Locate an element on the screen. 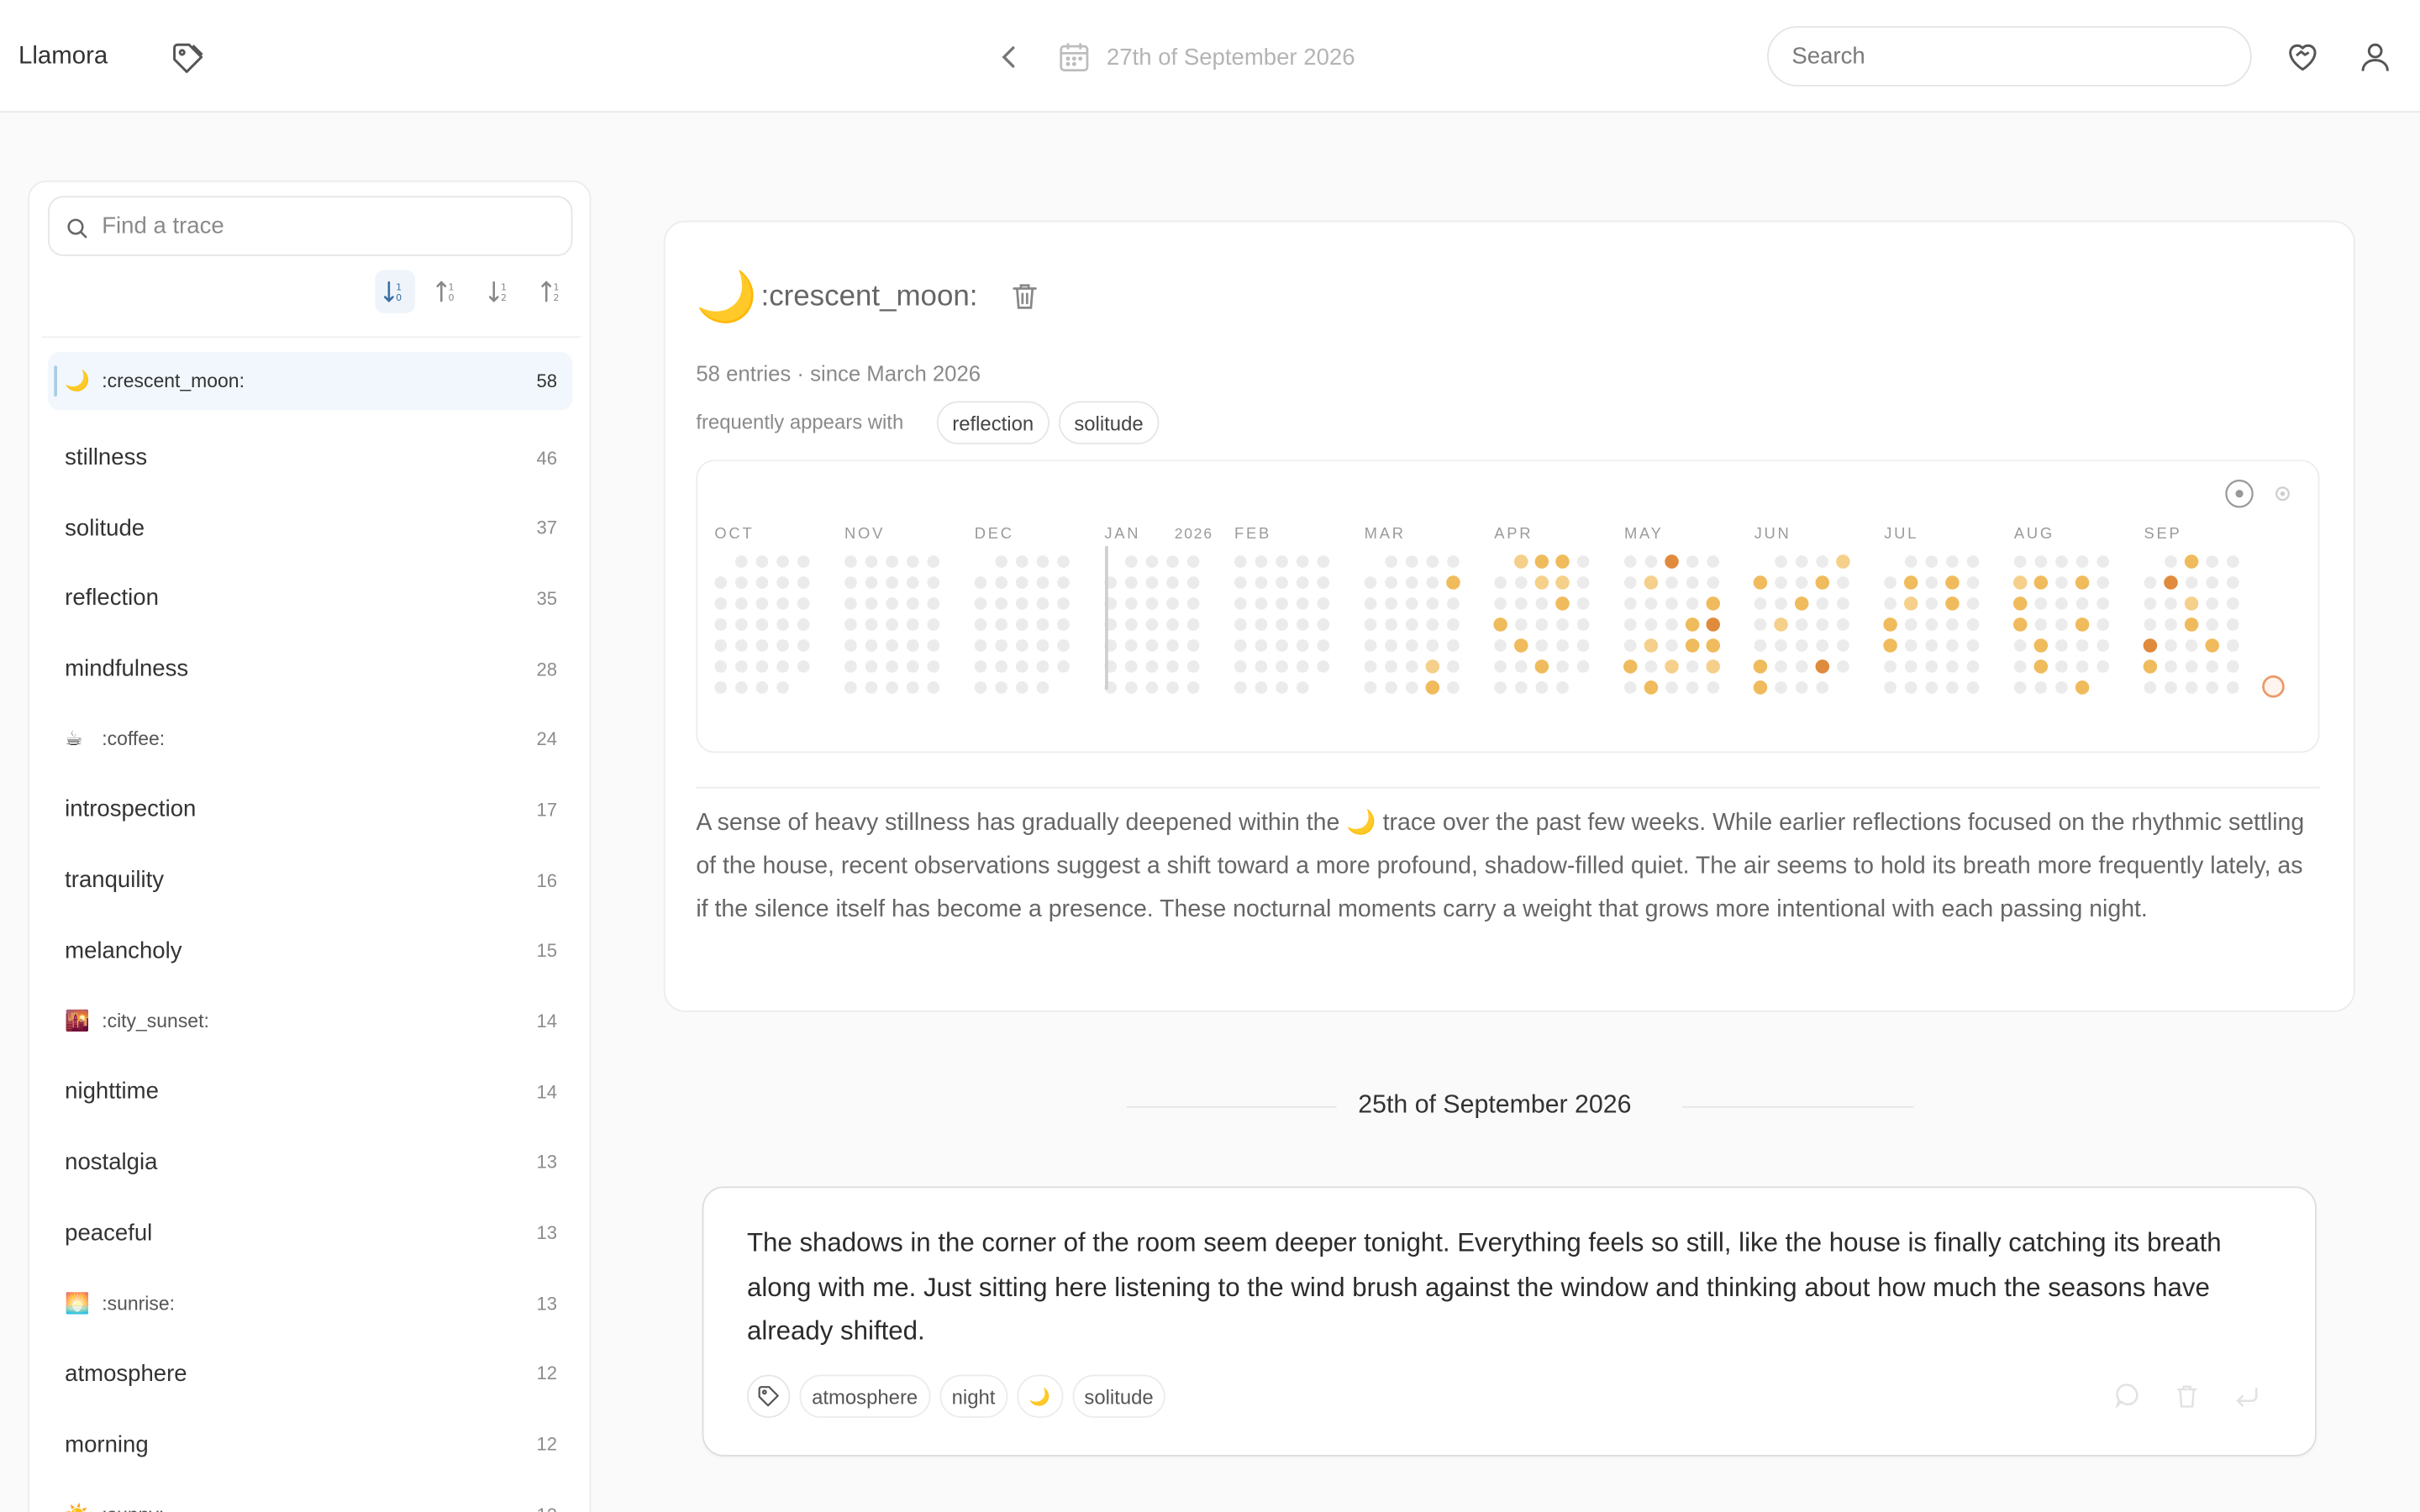 The height and width of the screenshot is (1512, 2420). related-tag-solitude: solitude is located at coordinates (1109, 422).